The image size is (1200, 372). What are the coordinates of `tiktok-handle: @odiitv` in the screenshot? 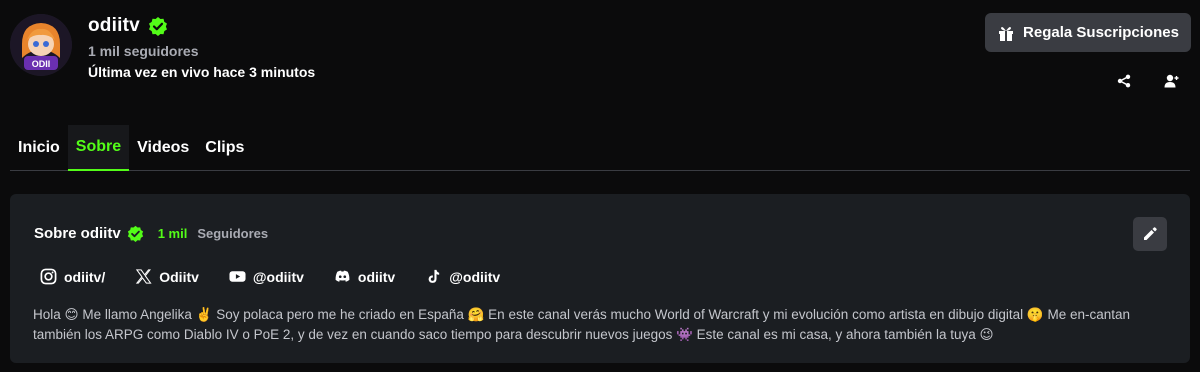 It's located at (475, 276).